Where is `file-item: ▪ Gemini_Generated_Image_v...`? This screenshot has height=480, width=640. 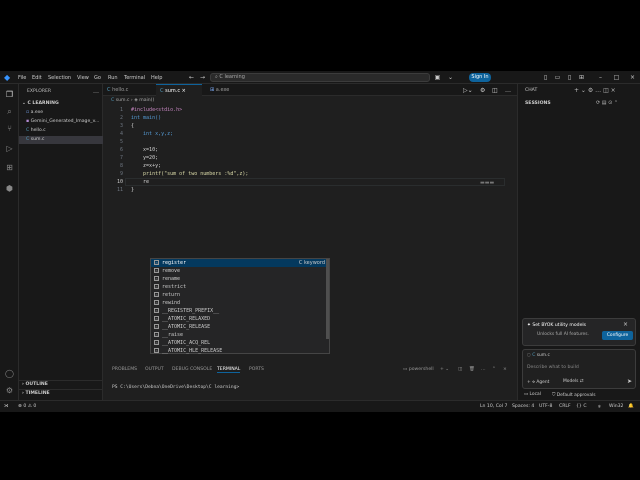 file-item: ▪ Gemini_Generated_Image_v... is located at coordinates (61, 122).